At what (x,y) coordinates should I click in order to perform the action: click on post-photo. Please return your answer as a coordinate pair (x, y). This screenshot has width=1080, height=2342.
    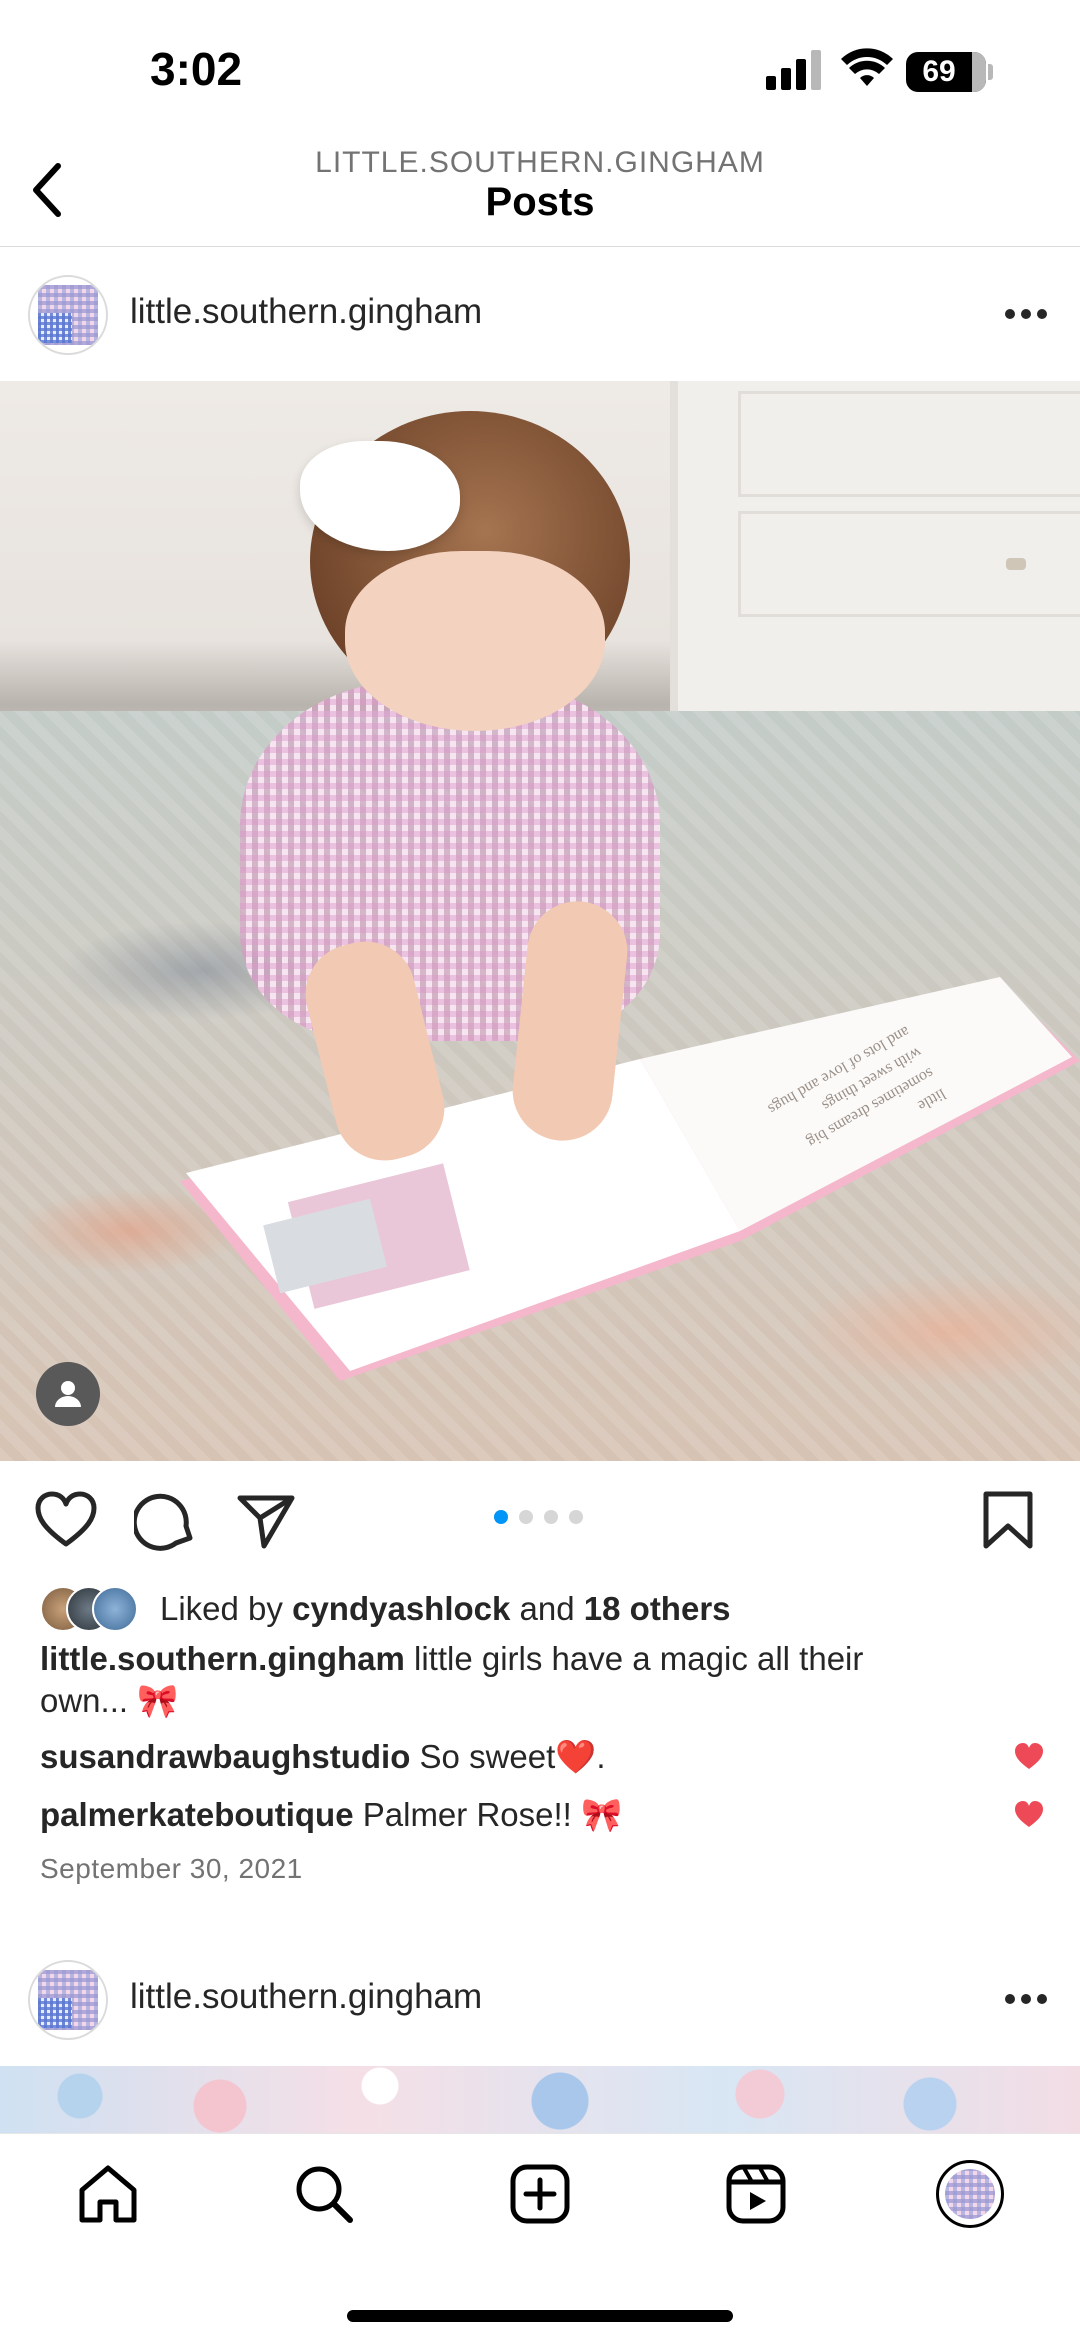
    Looking at the image, I should click on (540, 2099).